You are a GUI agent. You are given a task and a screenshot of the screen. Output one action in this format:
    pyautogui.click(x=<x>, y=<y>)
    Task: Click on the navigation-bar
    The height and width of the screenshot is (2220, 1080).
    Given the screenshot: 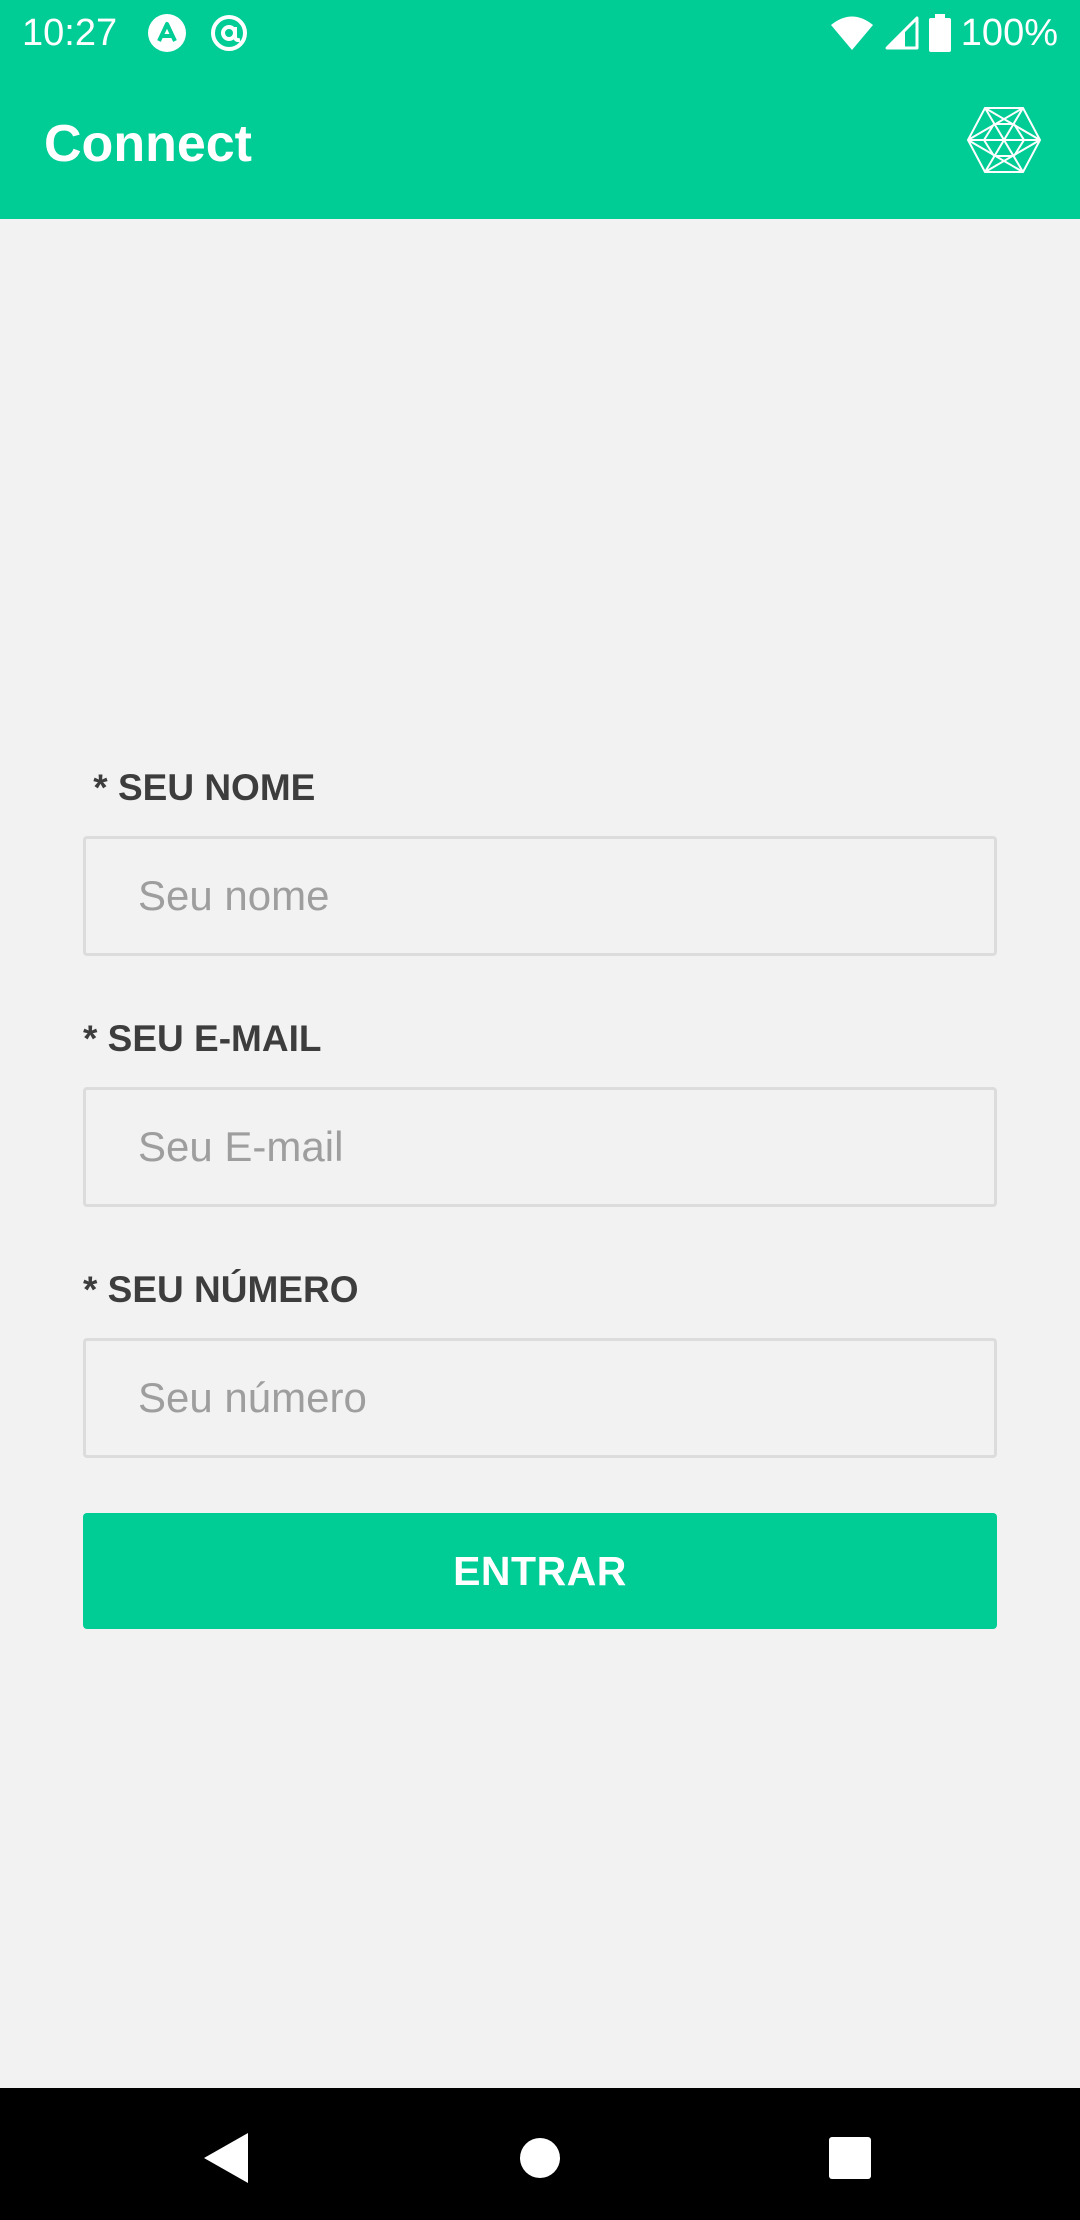 What is the action you would take?
    pyautogui.click(x=540, y=2154)
    